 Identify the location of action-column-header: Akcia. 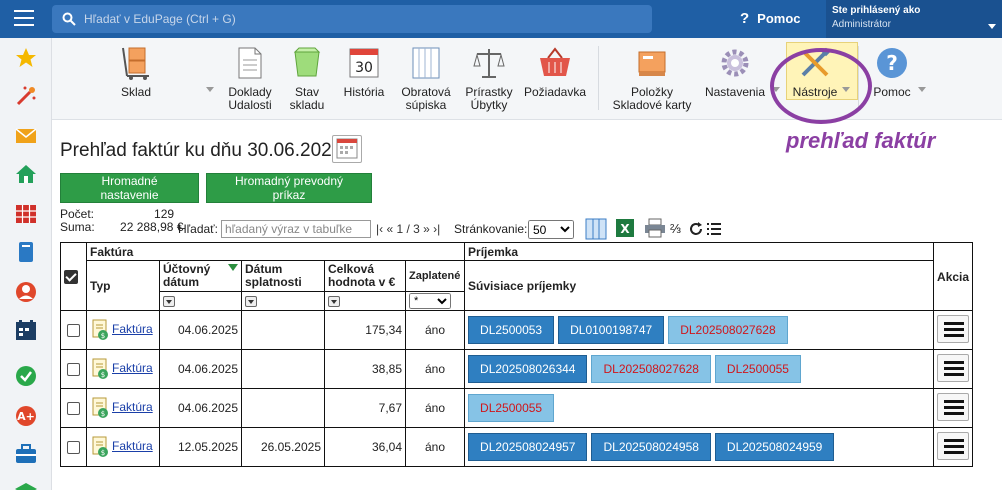
(953, 276).